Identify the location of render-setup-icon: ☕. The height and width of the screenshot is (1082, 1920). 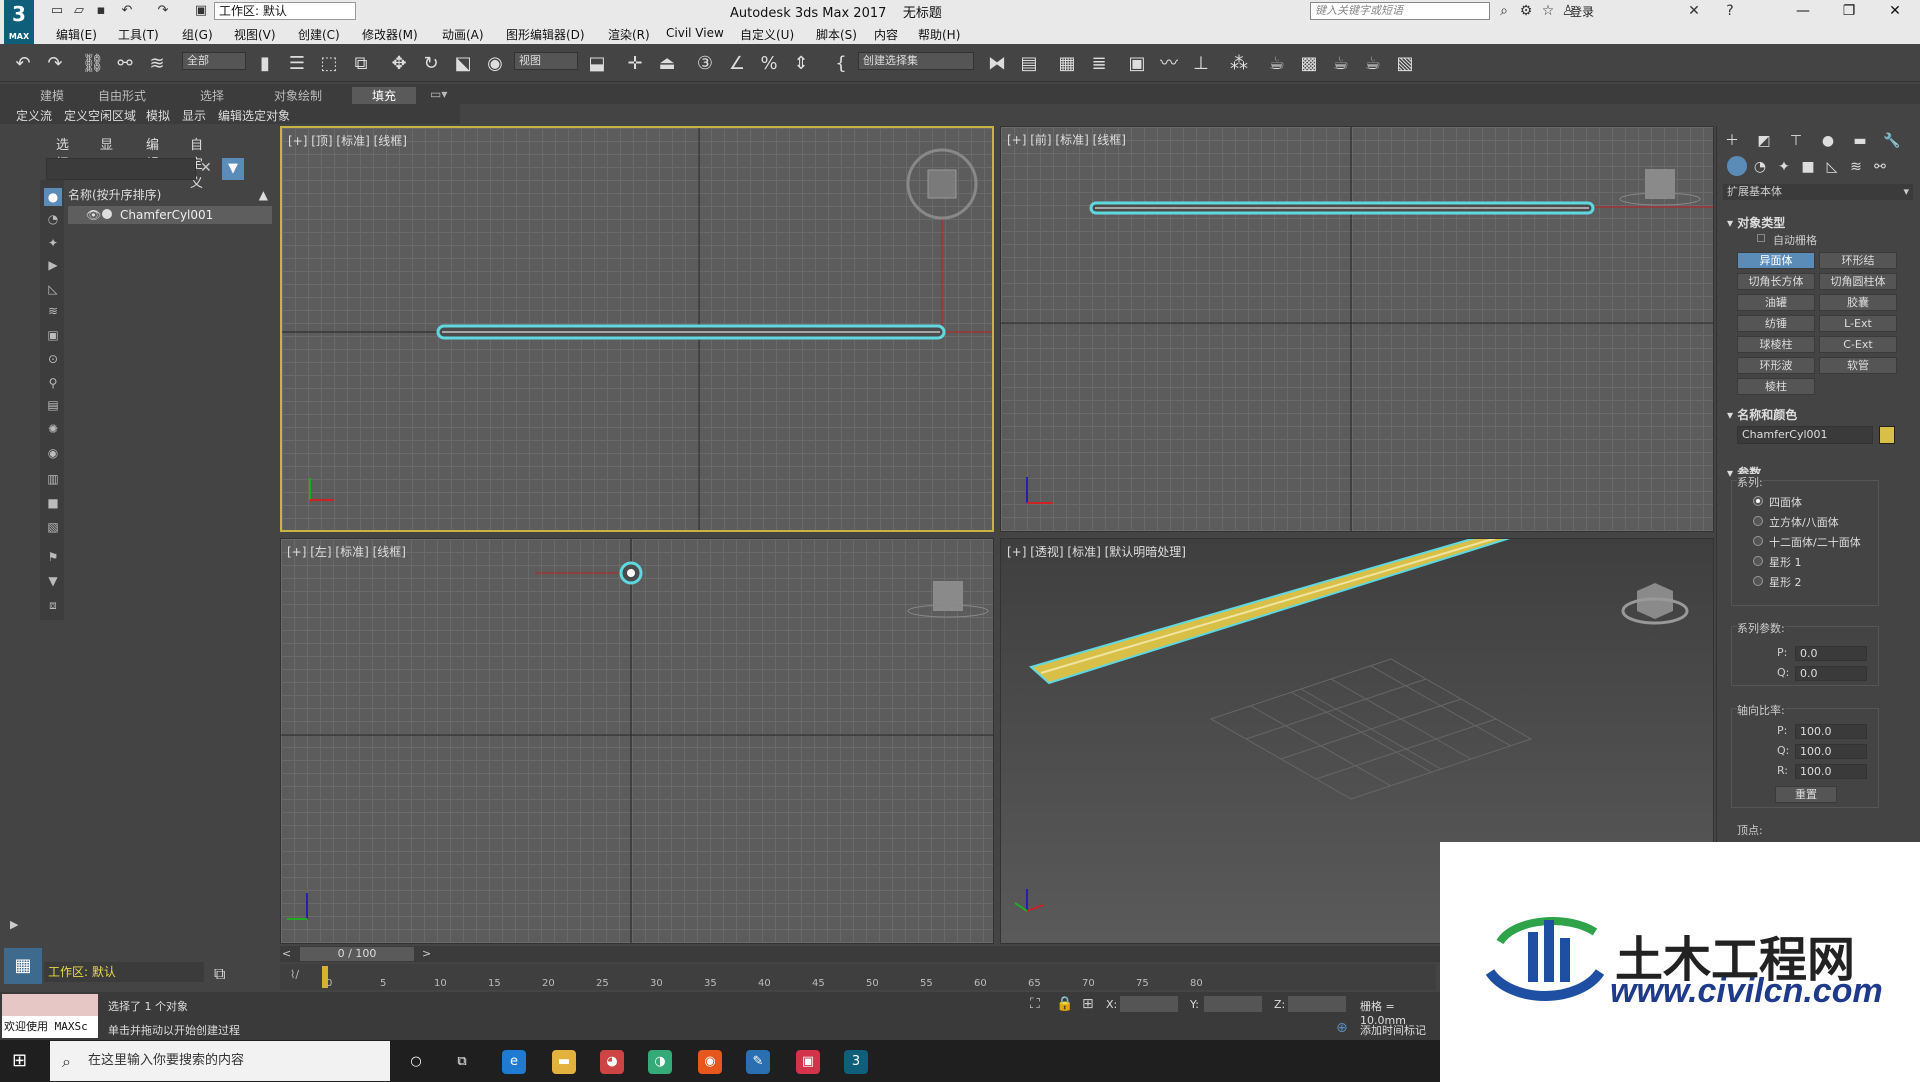
(1277, 64).